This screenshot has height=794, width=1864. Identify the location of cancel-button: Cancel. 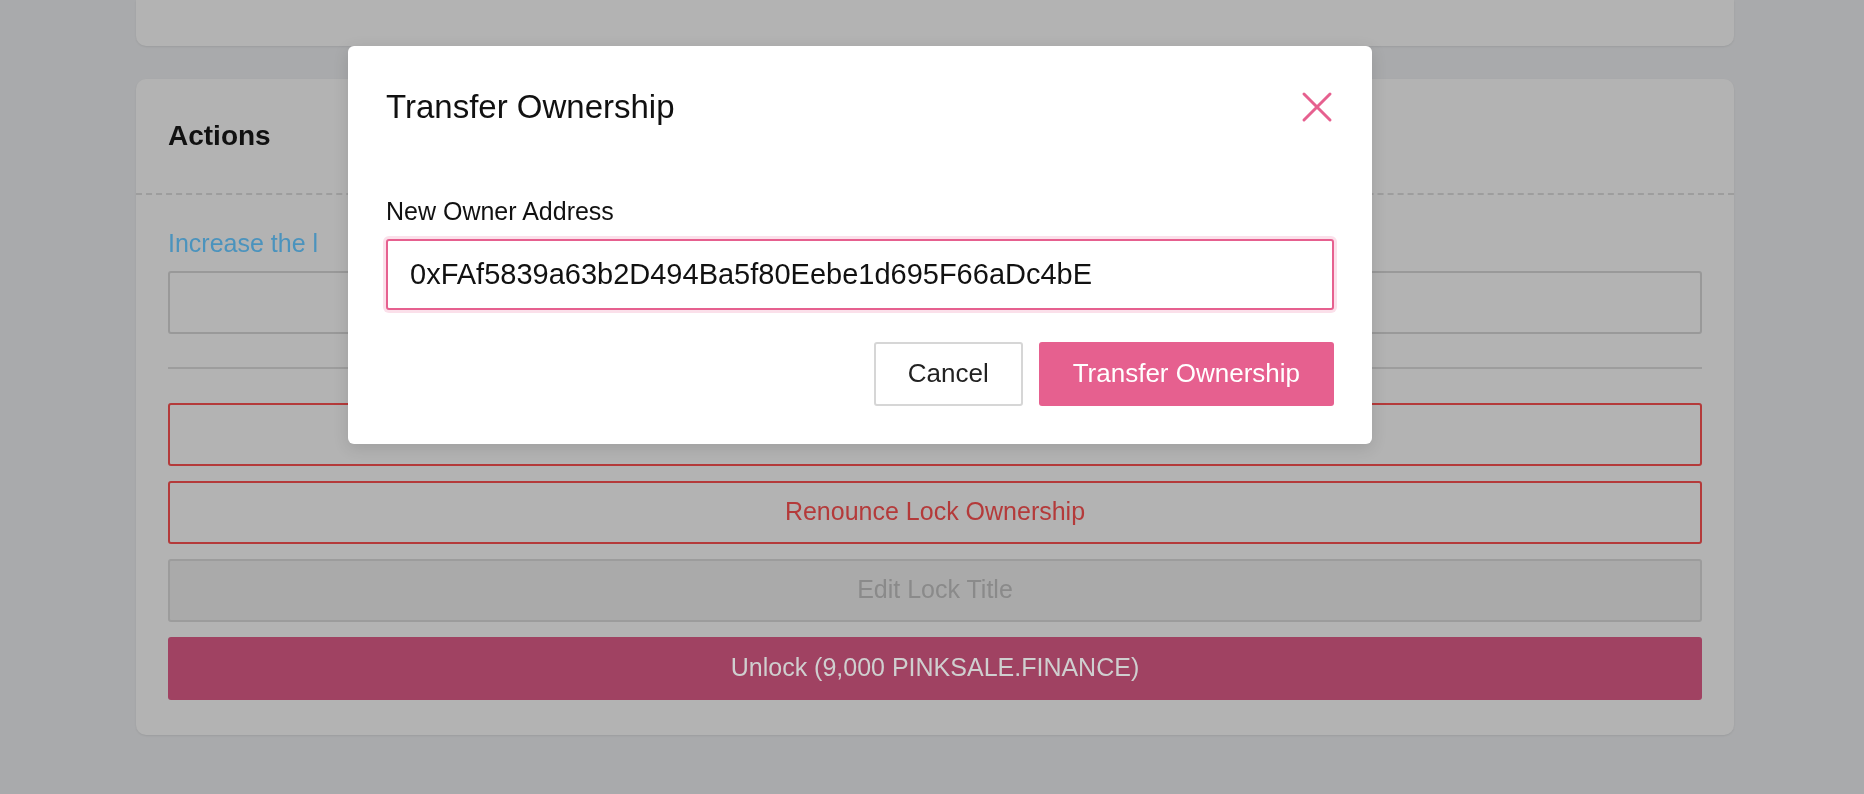
(948, 373).